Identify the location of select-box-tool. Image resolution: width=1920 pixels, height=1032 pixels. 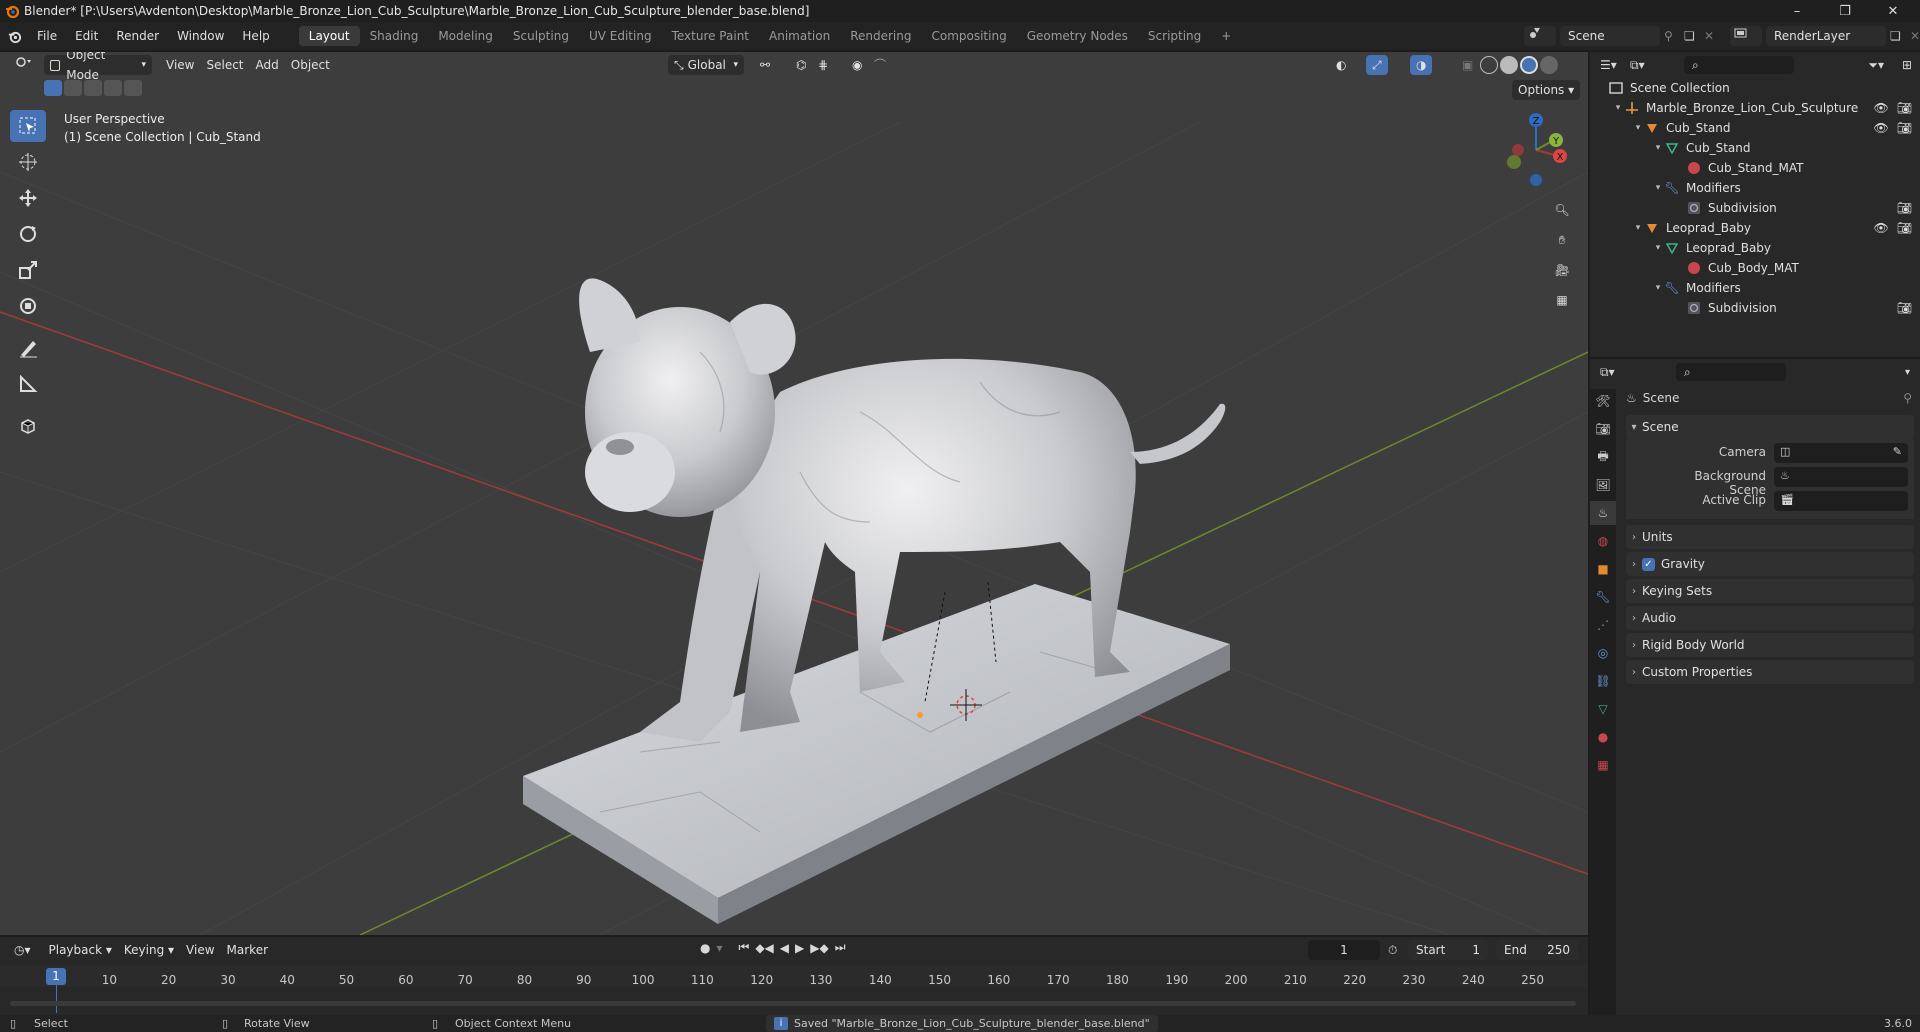
(28, 126).